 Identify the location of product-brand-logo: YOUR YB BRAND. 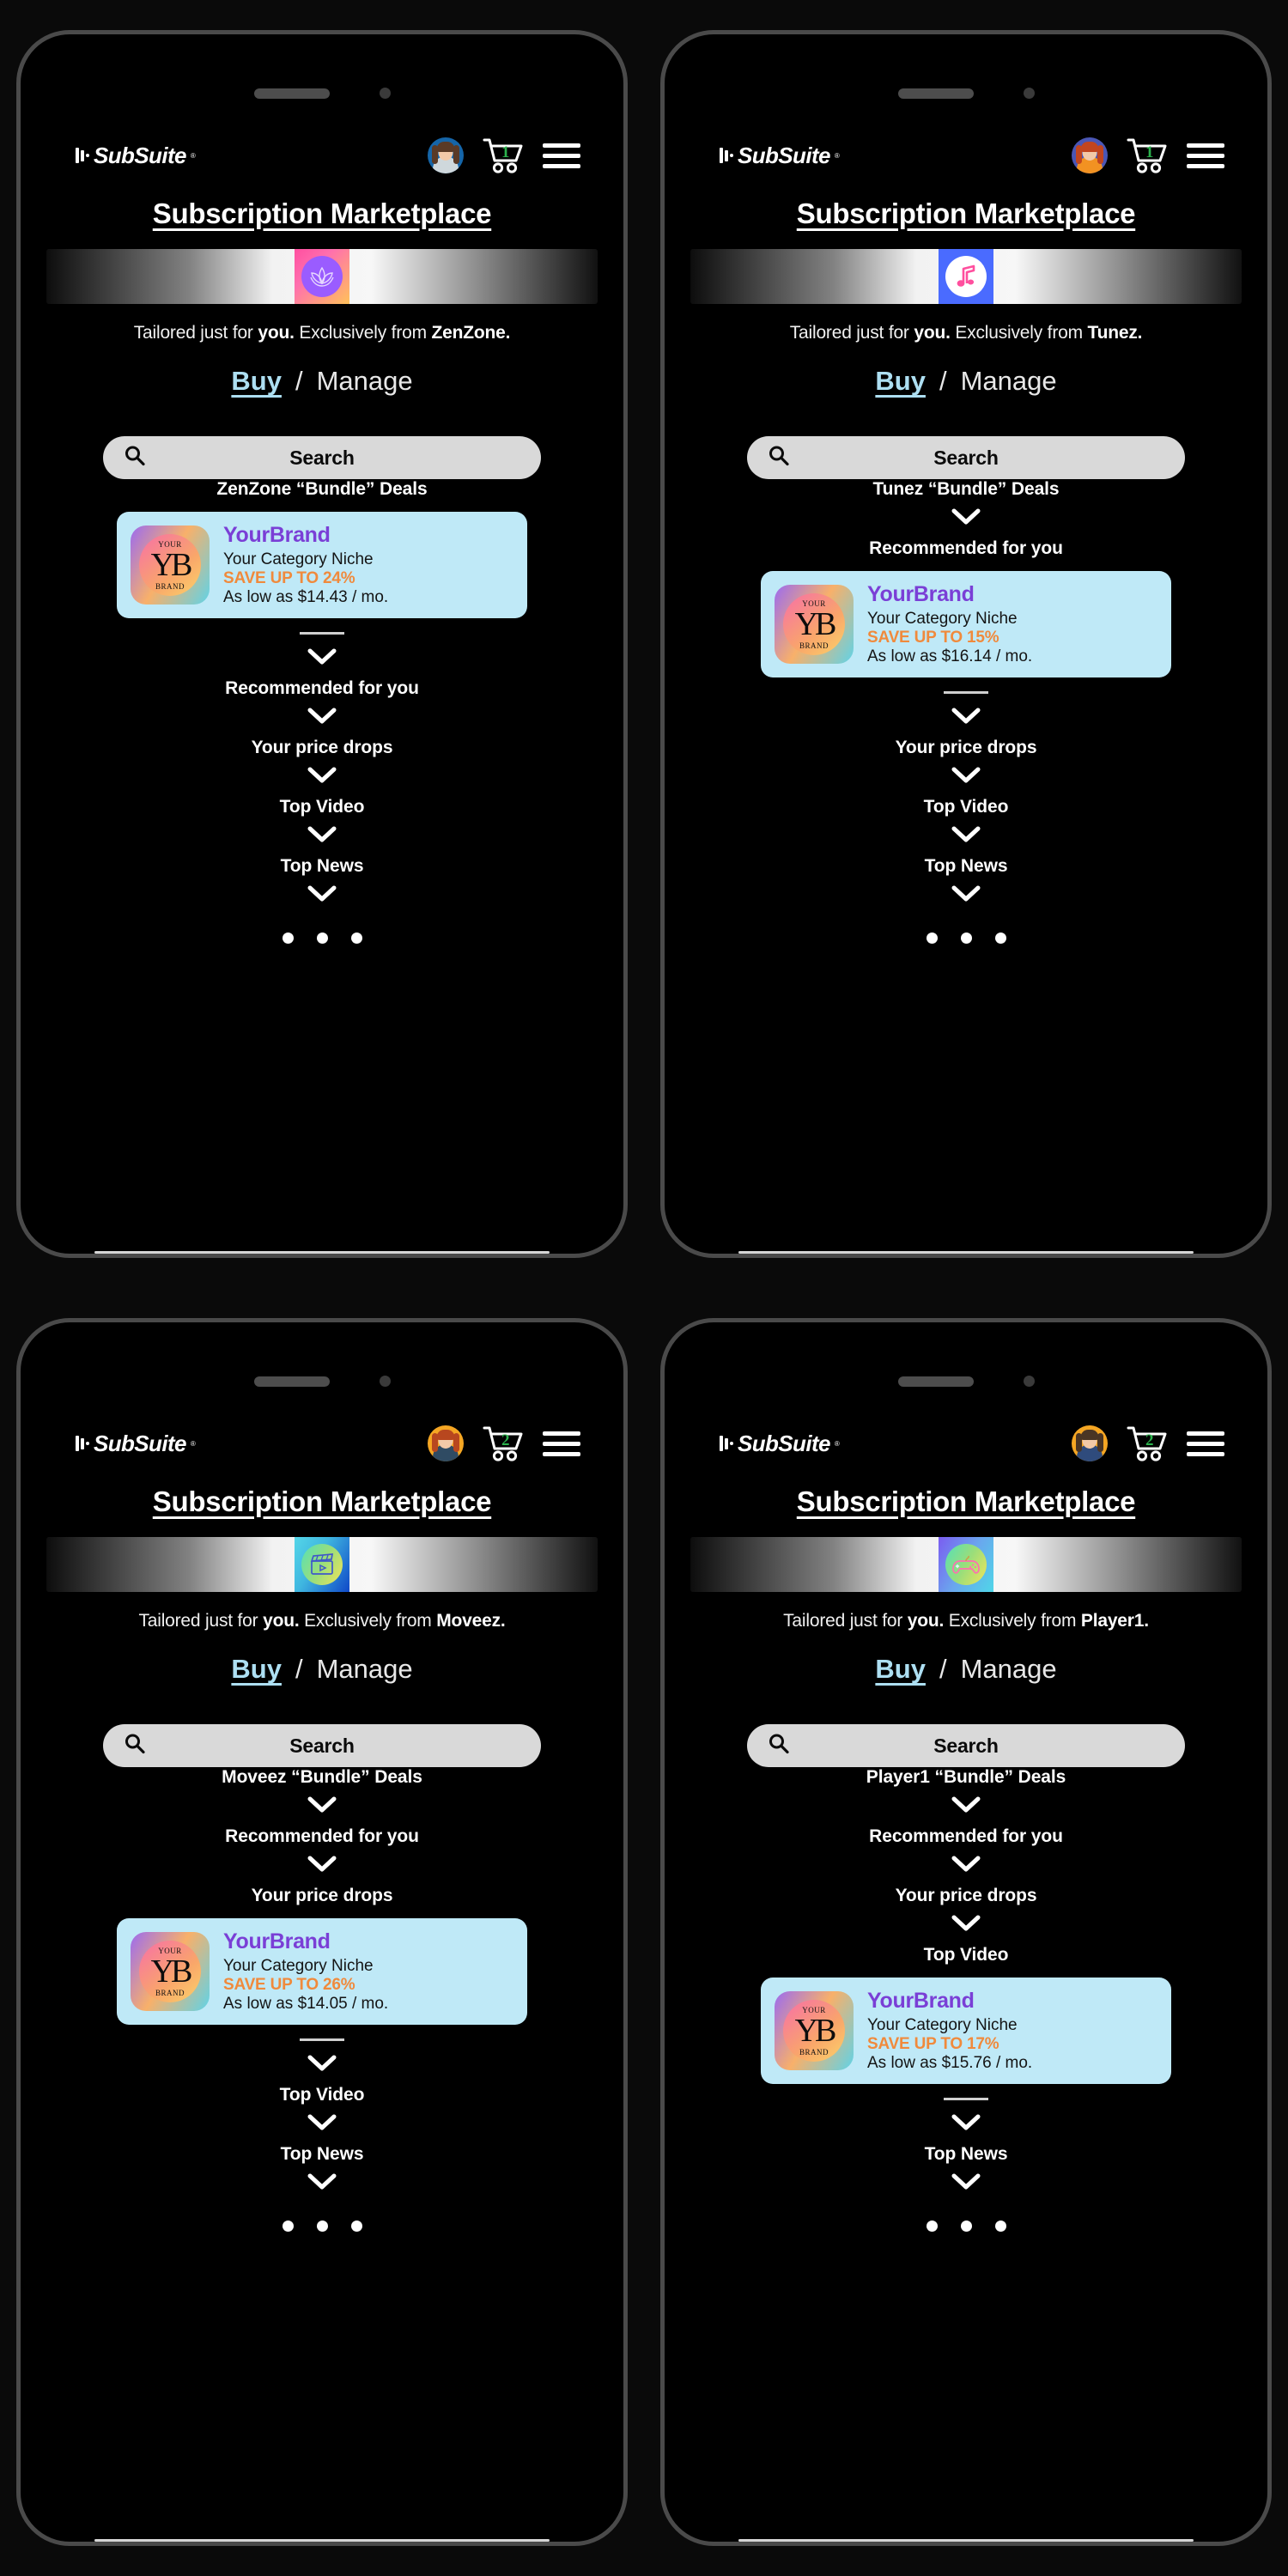
(170, 565).